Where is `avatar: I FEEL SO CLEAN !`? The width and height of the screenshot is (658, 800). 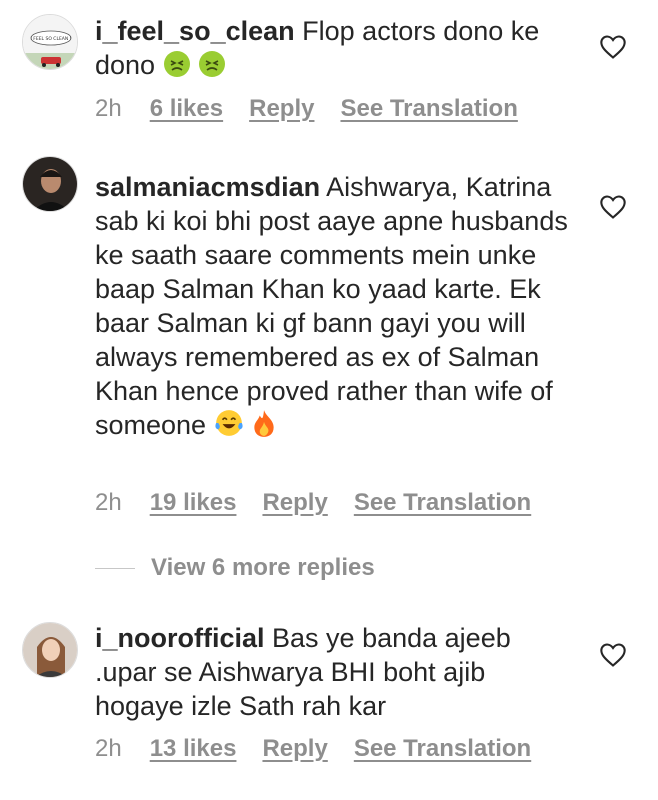 avatar: I FEEL SO CLEAN ! is located at coordinates (50, 42).